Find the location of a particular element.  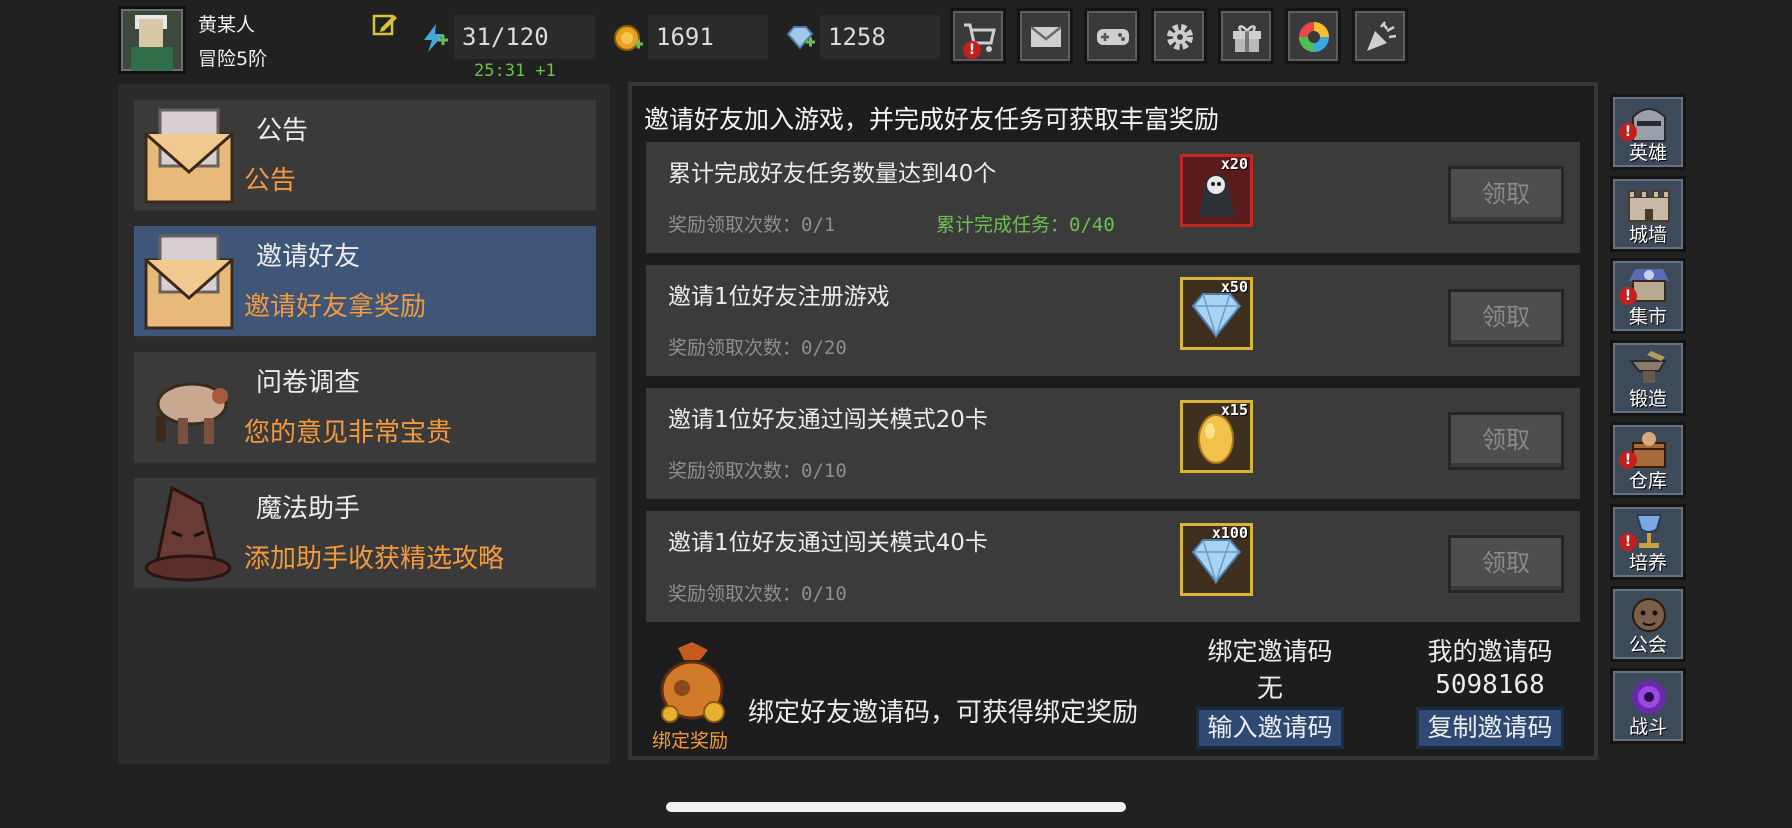

player-name: 黄某人 is located at coordinates (227, 25).